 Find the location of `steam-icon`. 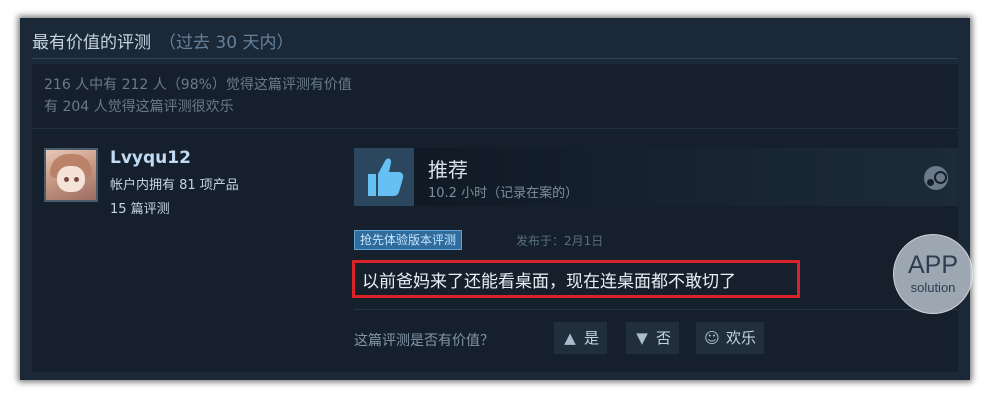

steam-icon is located at coordinates (936, 178).